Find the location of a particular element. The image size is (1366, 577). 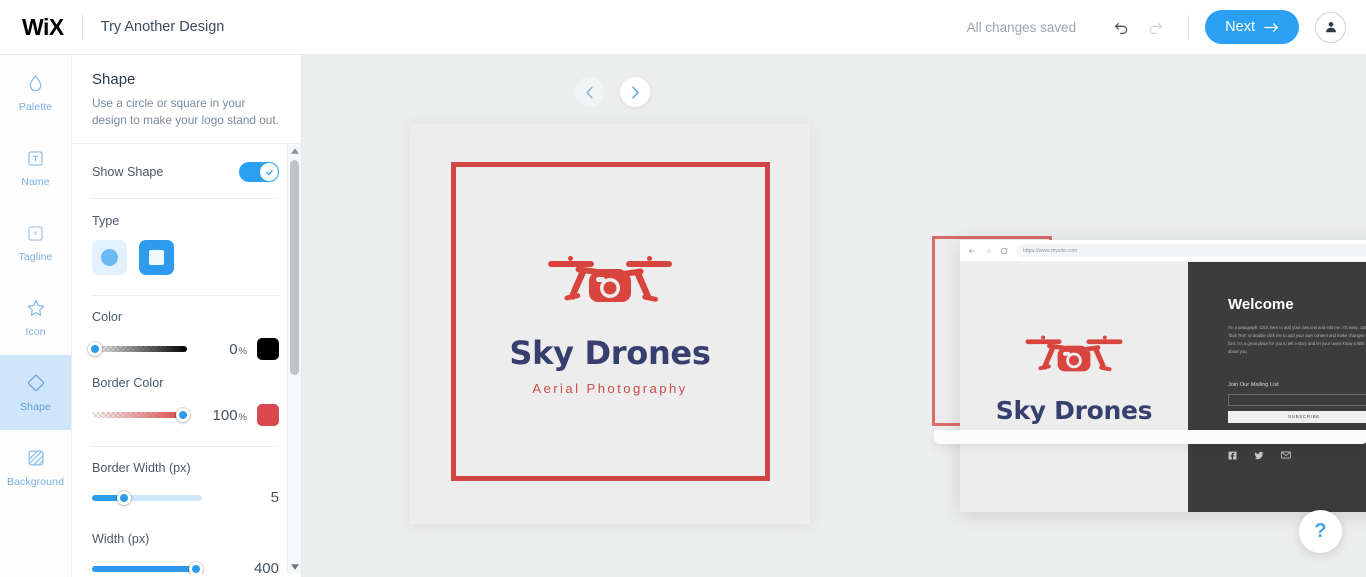

border-color-control: Border Color 100 % is located at coordinates (185, 395).